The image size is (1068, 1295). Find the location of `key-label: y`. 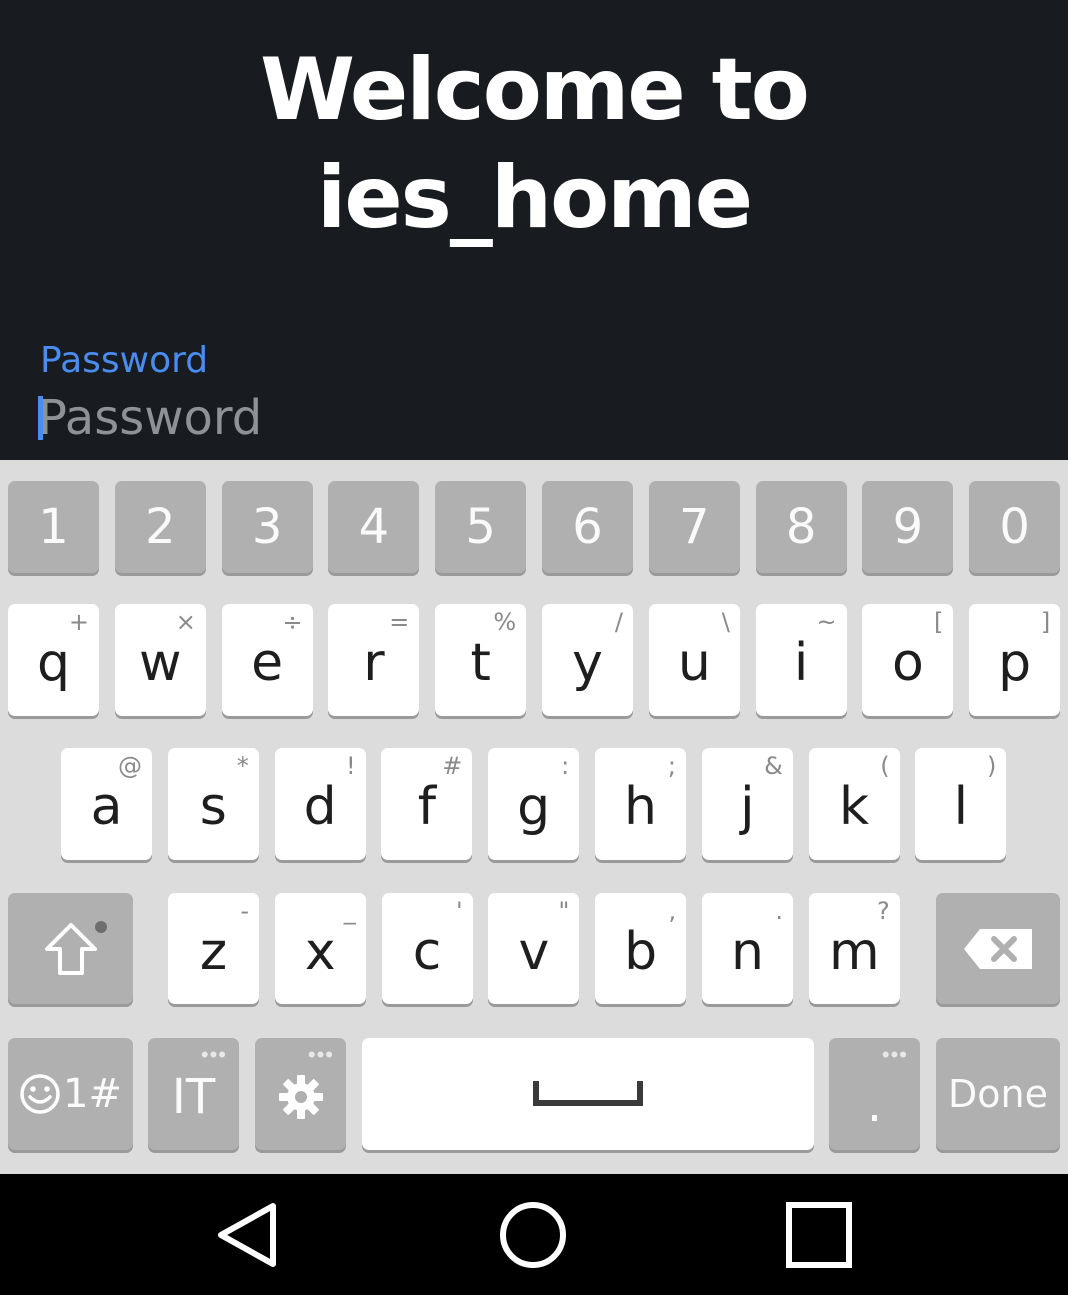

key-label: y is located at coordinates (587, 663).